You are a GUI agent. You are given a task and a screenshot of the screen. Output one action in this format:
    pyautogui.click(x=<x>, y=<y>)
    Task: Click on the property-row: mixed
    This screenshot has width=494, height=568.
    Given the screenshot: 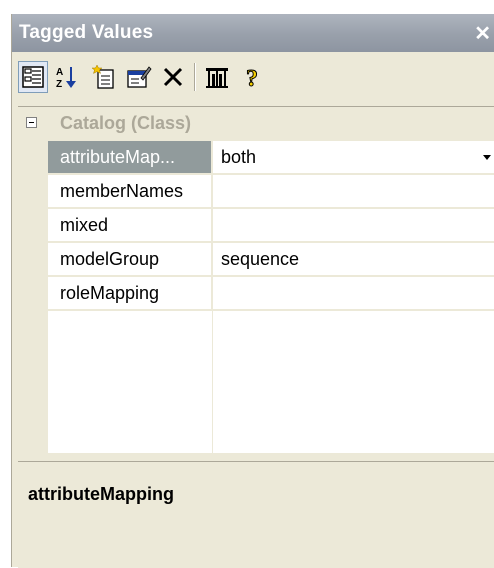 What is the action you would take?
    pyautogui.click(x=256, y=226)
    